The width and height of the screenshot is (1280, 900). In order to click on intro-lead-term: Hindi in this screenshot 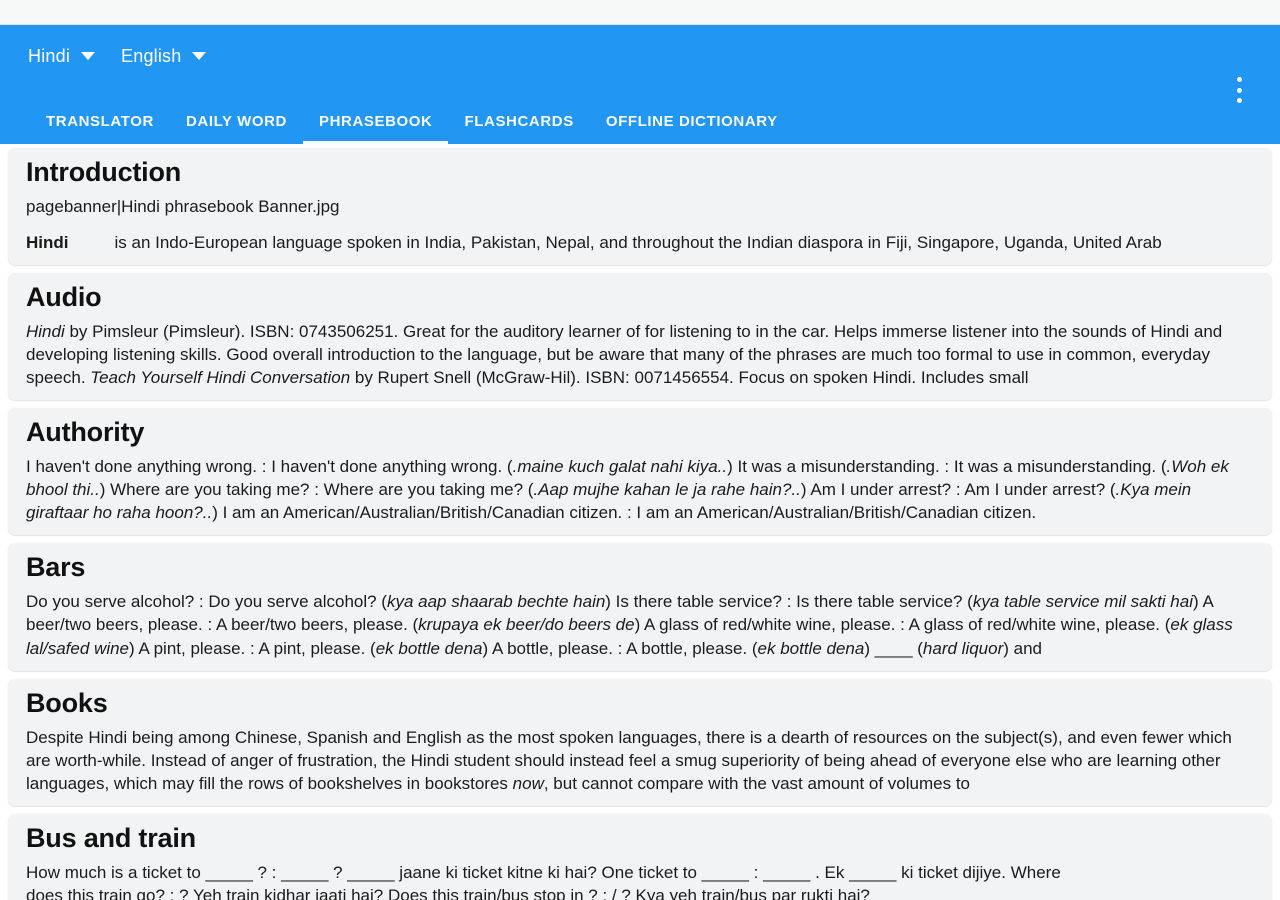, I will do `click(47, 242)`.